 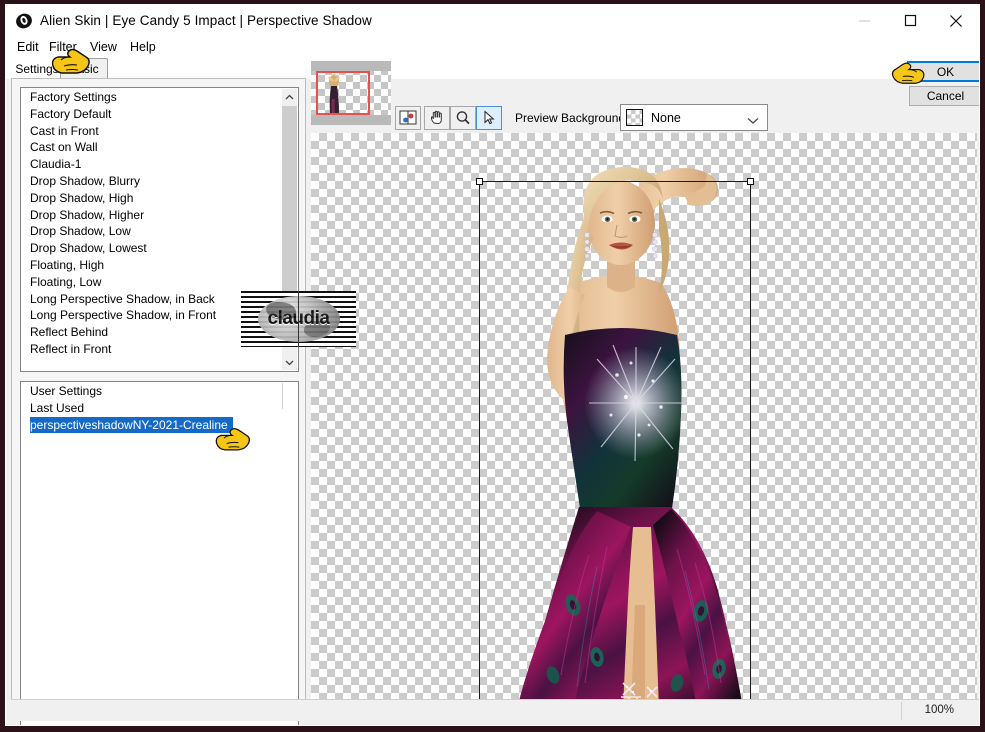 What do you see at coordinates (159, 164) in the screenshot?
I see `list-item: Claudia-1` at bounding box center [159, 164].